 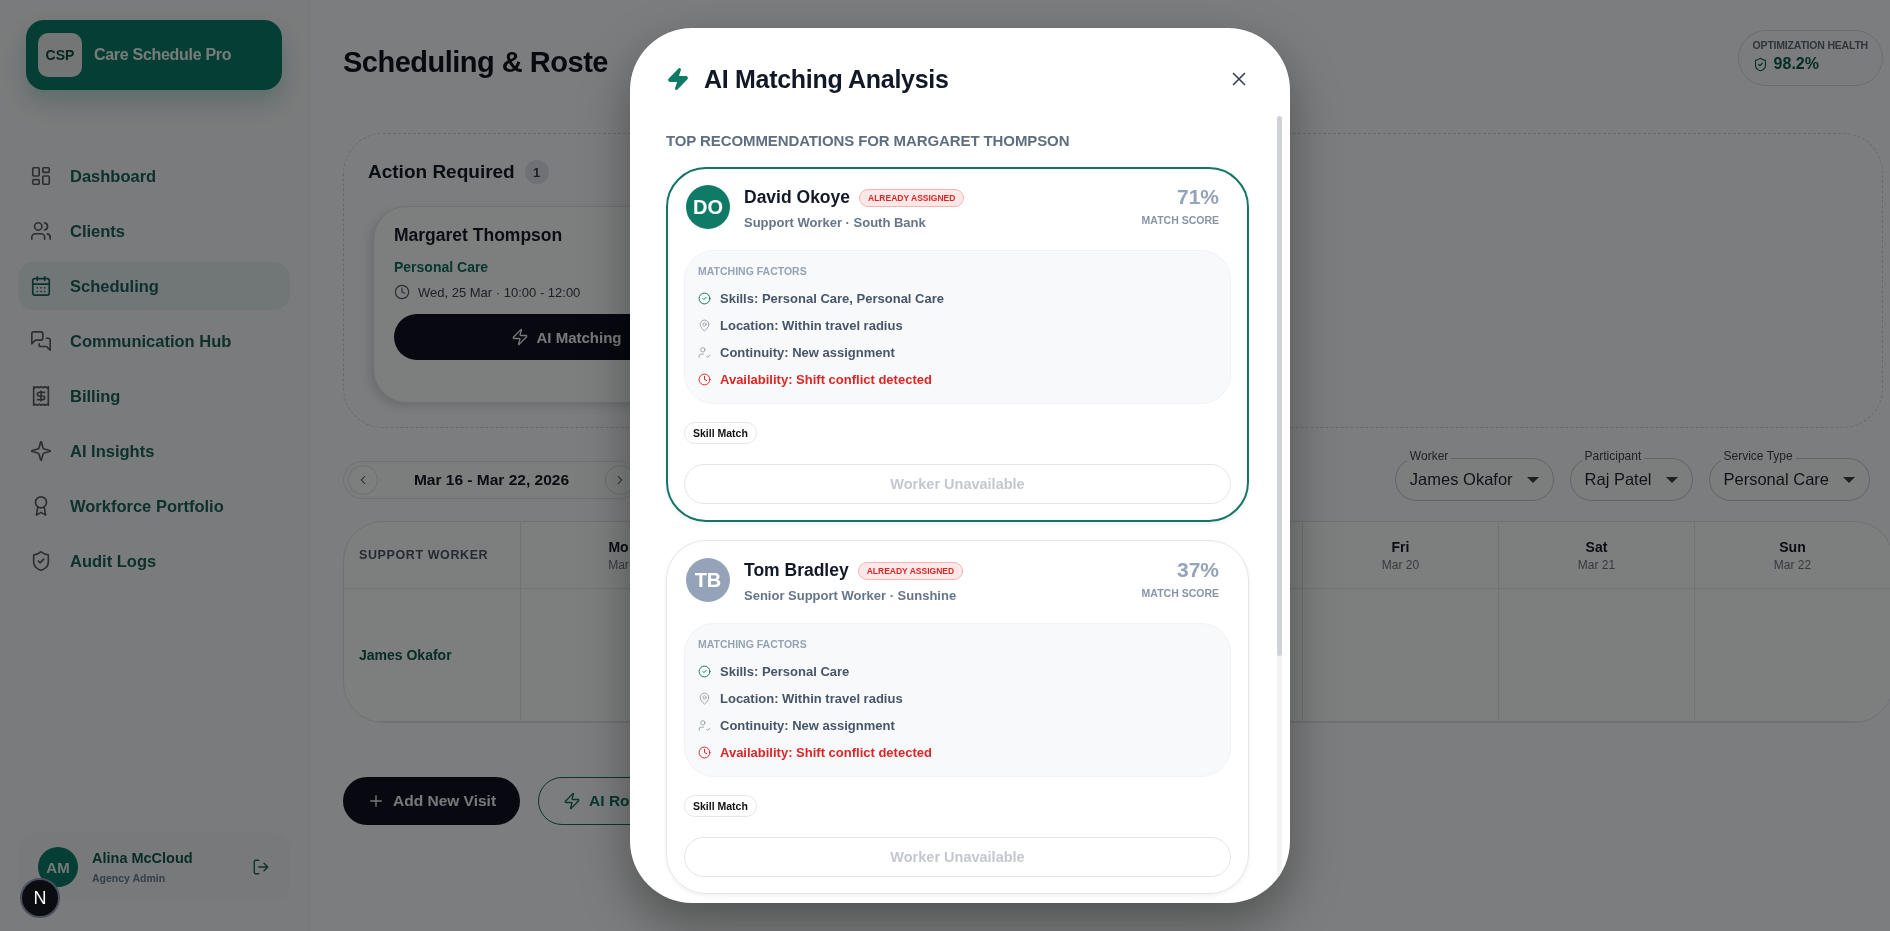 I want to click on select-value: Personal Care, so click(x=1776, y=479).